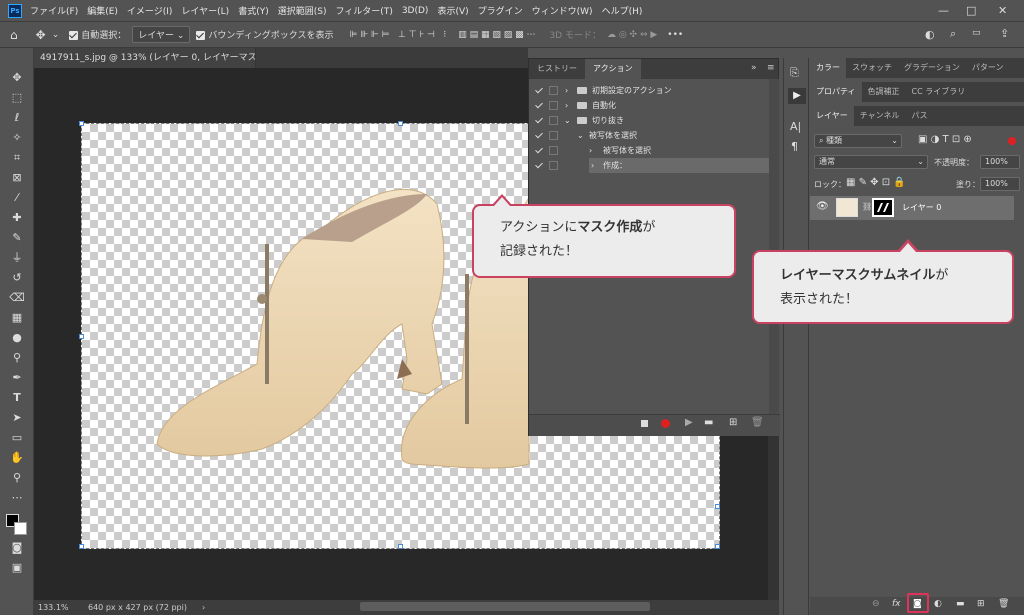 This screenshot has width=1024, height=615. What do you see at coordinates (938, 604) in the screenshot?
I see `adjustment-layer-icon: ◐` at bounding box center [938, 604].